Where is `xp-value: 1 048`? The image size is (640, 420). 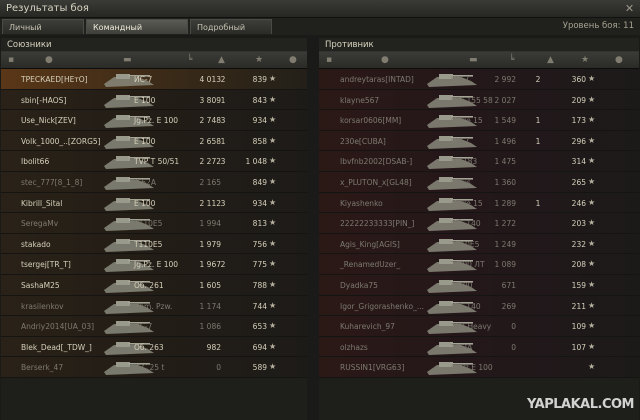 xp-value: 1 048 is located at coordinates (256, 162).